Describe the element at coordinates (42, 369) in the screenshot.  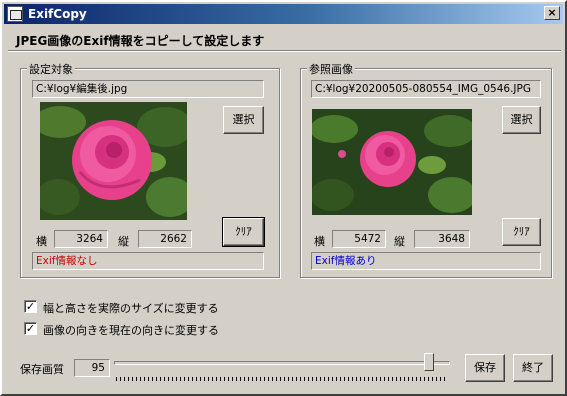
I see `quality-label: 保存画質` at that location.